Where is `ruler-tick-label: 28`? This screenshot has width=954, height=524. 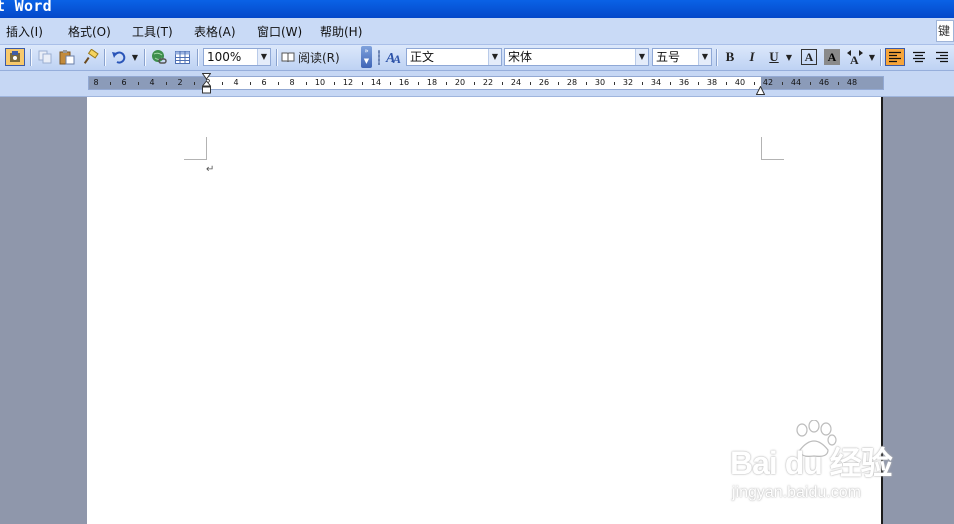
ruler-tick-label: 28 is located at coordinates (572, 82).